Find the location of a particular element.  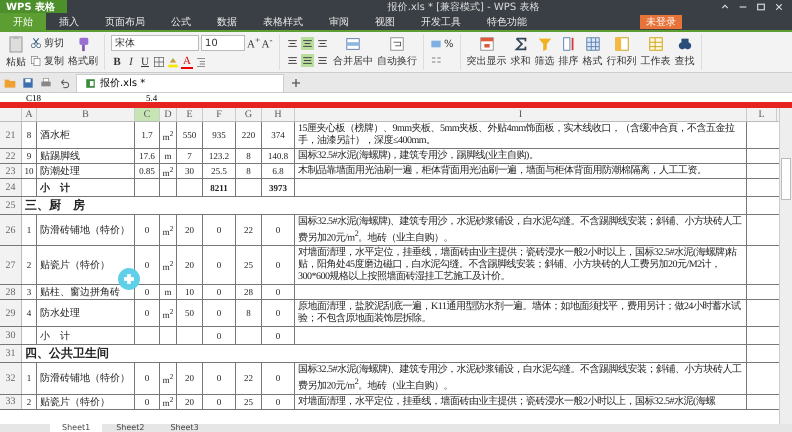

menu-tab: 开发工具 is located at coordinates (441, 21).